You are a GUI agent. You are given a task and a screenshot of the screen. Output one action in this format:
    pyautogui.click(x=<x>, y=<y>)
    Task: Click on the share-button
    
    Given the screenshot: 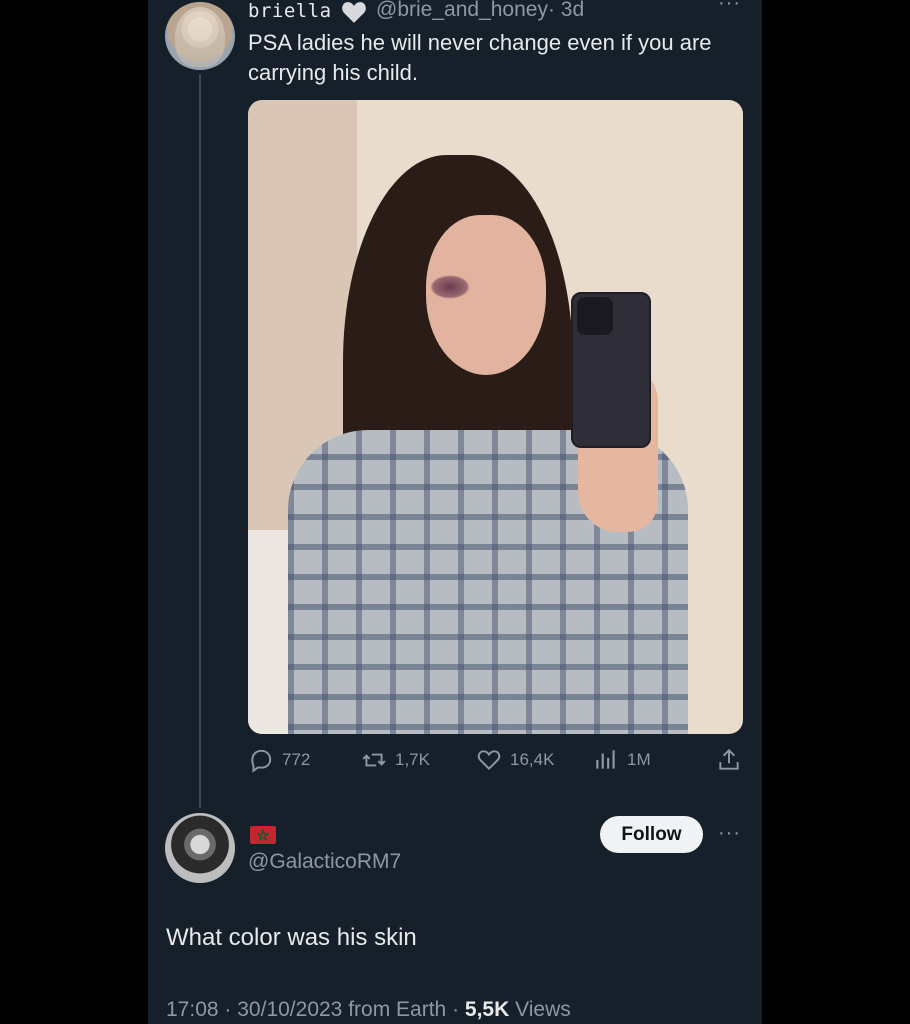 What is the action you would take?
    pyautogui.click(x=733, y=760)
    